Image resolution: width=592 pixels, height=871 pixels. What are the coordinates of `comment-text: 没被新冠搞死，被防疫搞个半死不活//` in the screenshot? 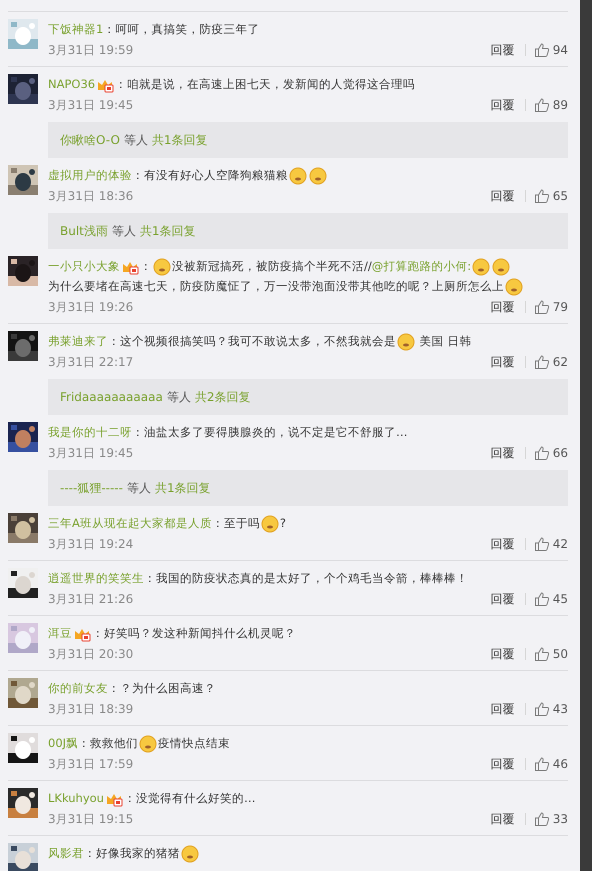 It's located at (272, 266).